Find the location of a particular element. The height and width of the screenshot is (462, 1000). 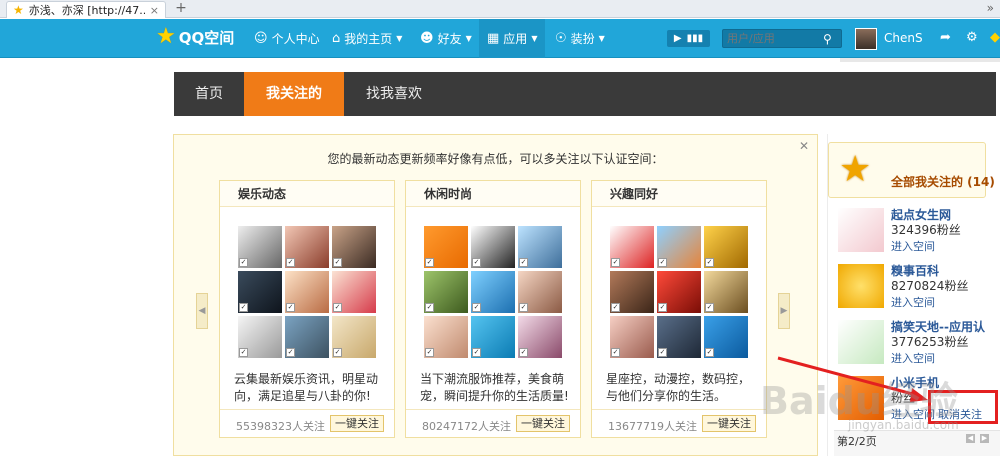

tab-find-likes: 找我喜欢 is located at coordinates (394, 94).